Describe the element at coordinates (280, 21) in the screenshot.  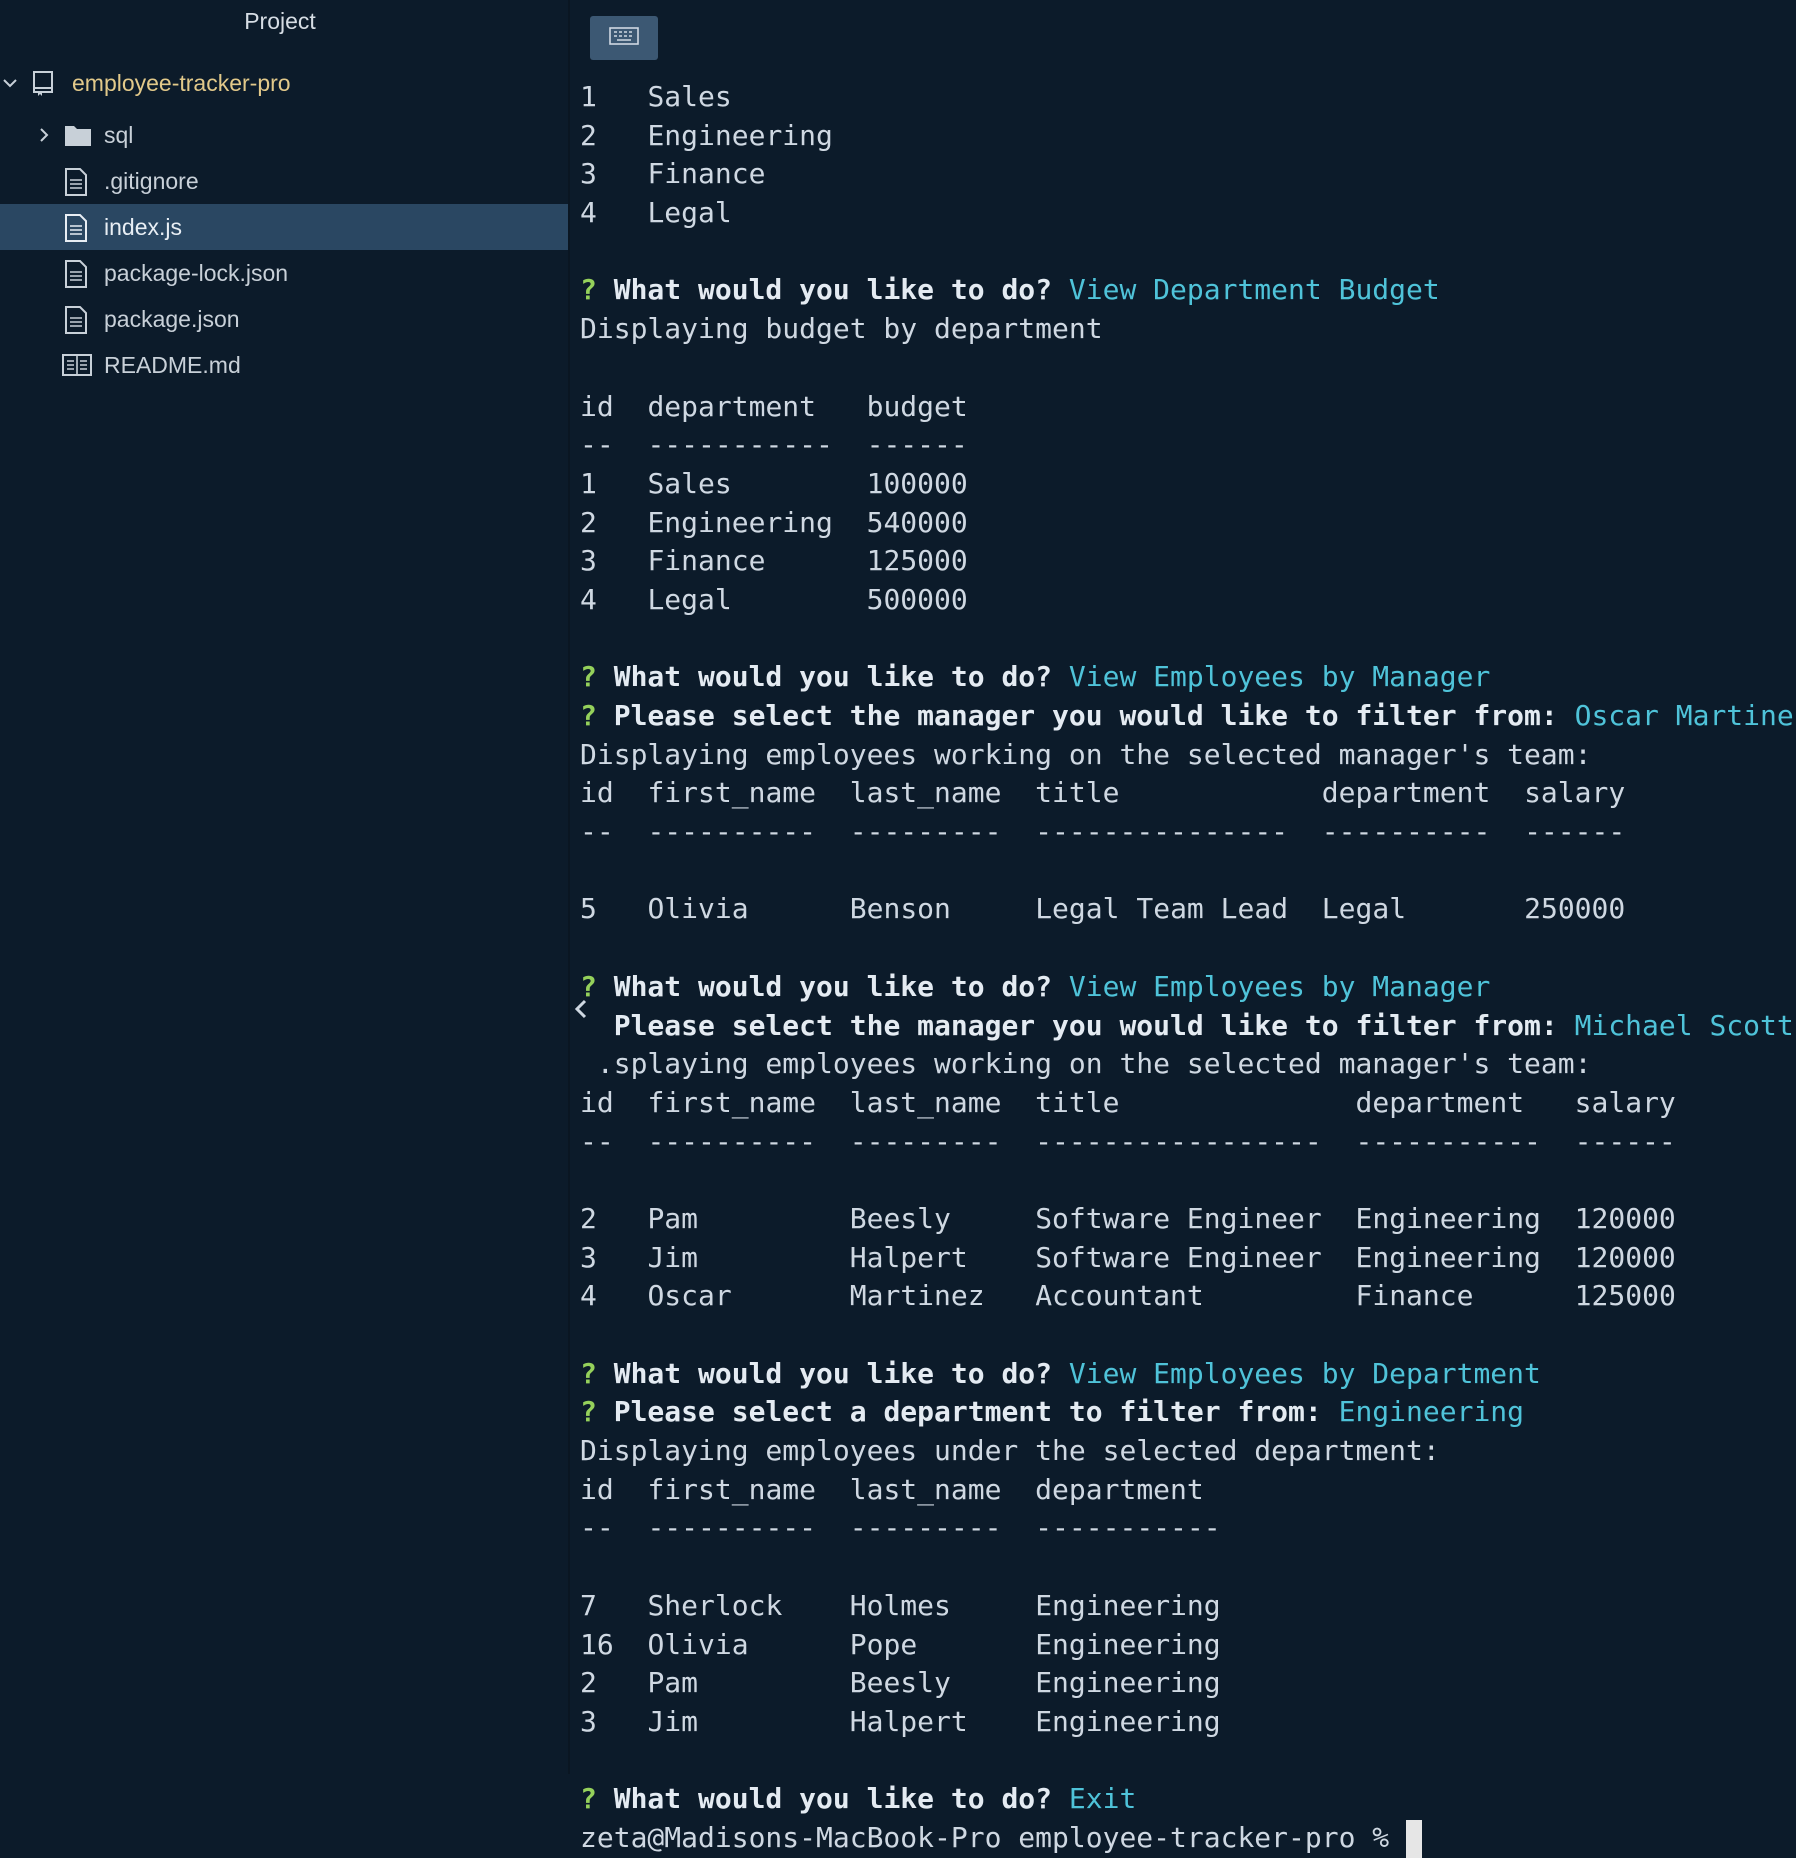
I see `sidebar-title: Project` at that location.